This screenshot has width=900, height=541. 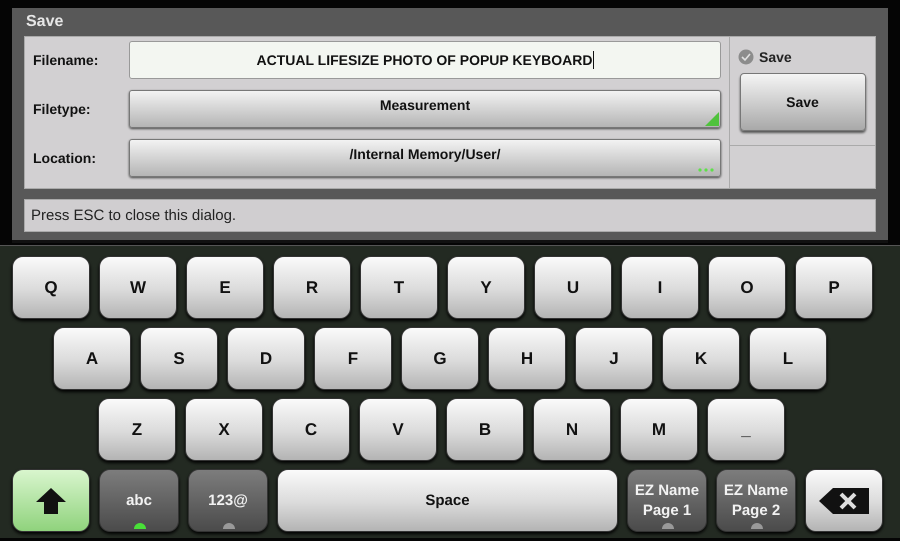 What do you see at coordinates (527, 358) in the screenshot?
I see `key: H` at bounding box center [527, 358].